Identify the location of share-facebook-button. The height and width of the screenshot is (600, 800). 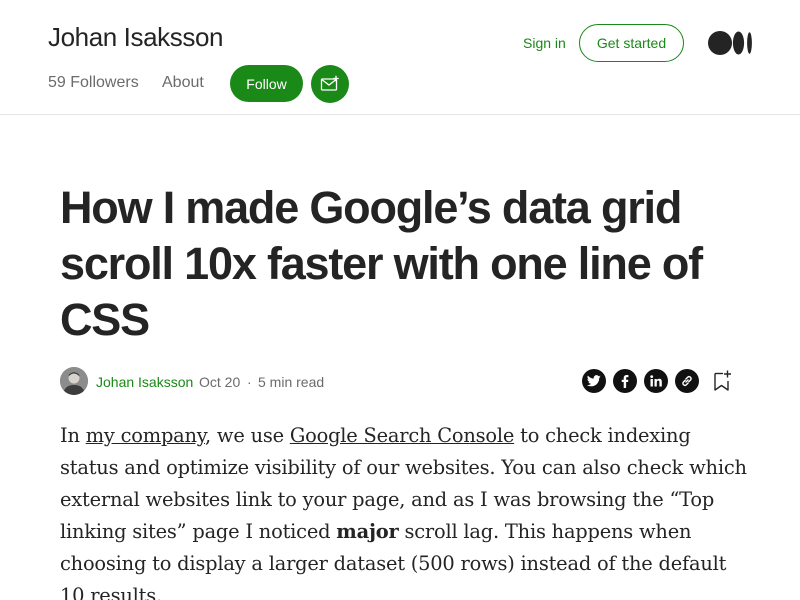
(625, 381).